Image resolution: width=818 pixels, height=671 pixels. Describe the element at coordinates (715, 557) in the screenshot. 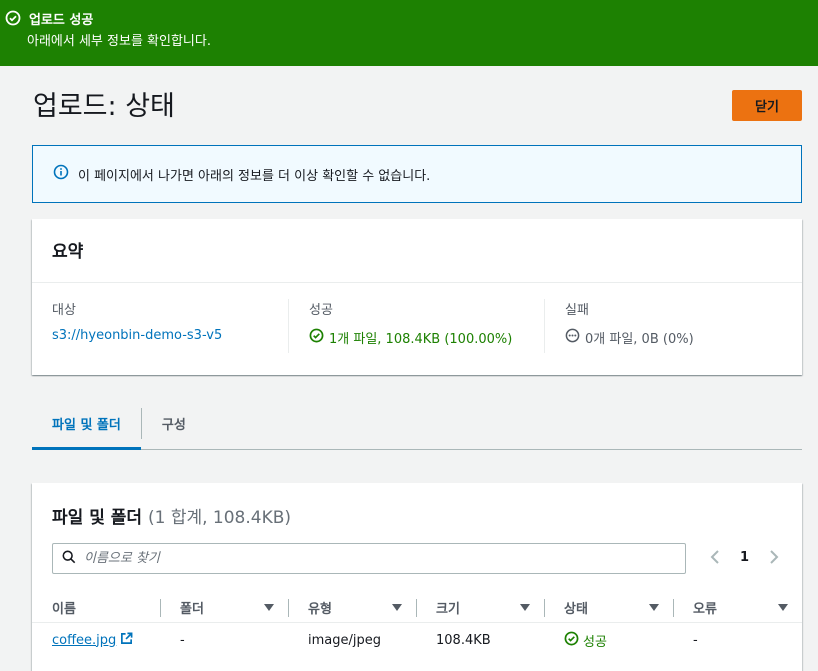

I see `prev-page-icon` at that location.